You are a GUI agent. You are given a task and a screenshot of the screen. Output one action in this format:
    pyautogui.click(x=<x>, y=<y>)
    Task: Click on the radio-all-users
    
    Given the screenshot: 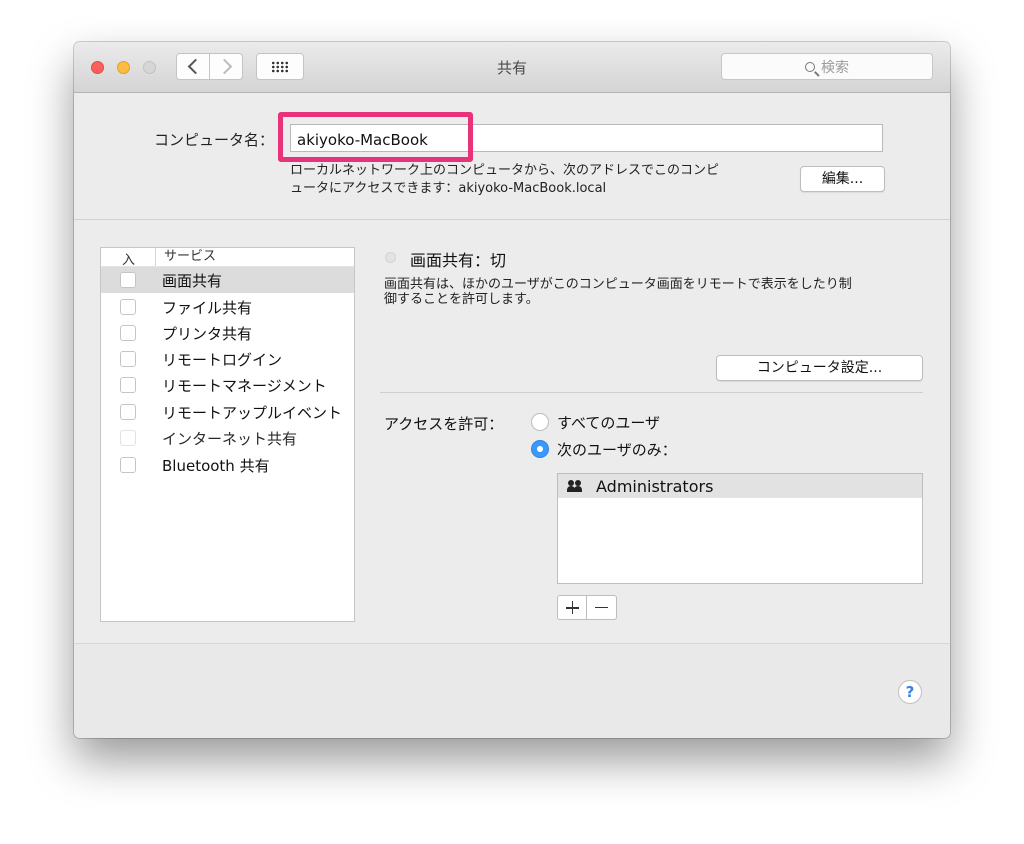 What is the action you would take?
    pyautogui.click(x=540, y=422)
    